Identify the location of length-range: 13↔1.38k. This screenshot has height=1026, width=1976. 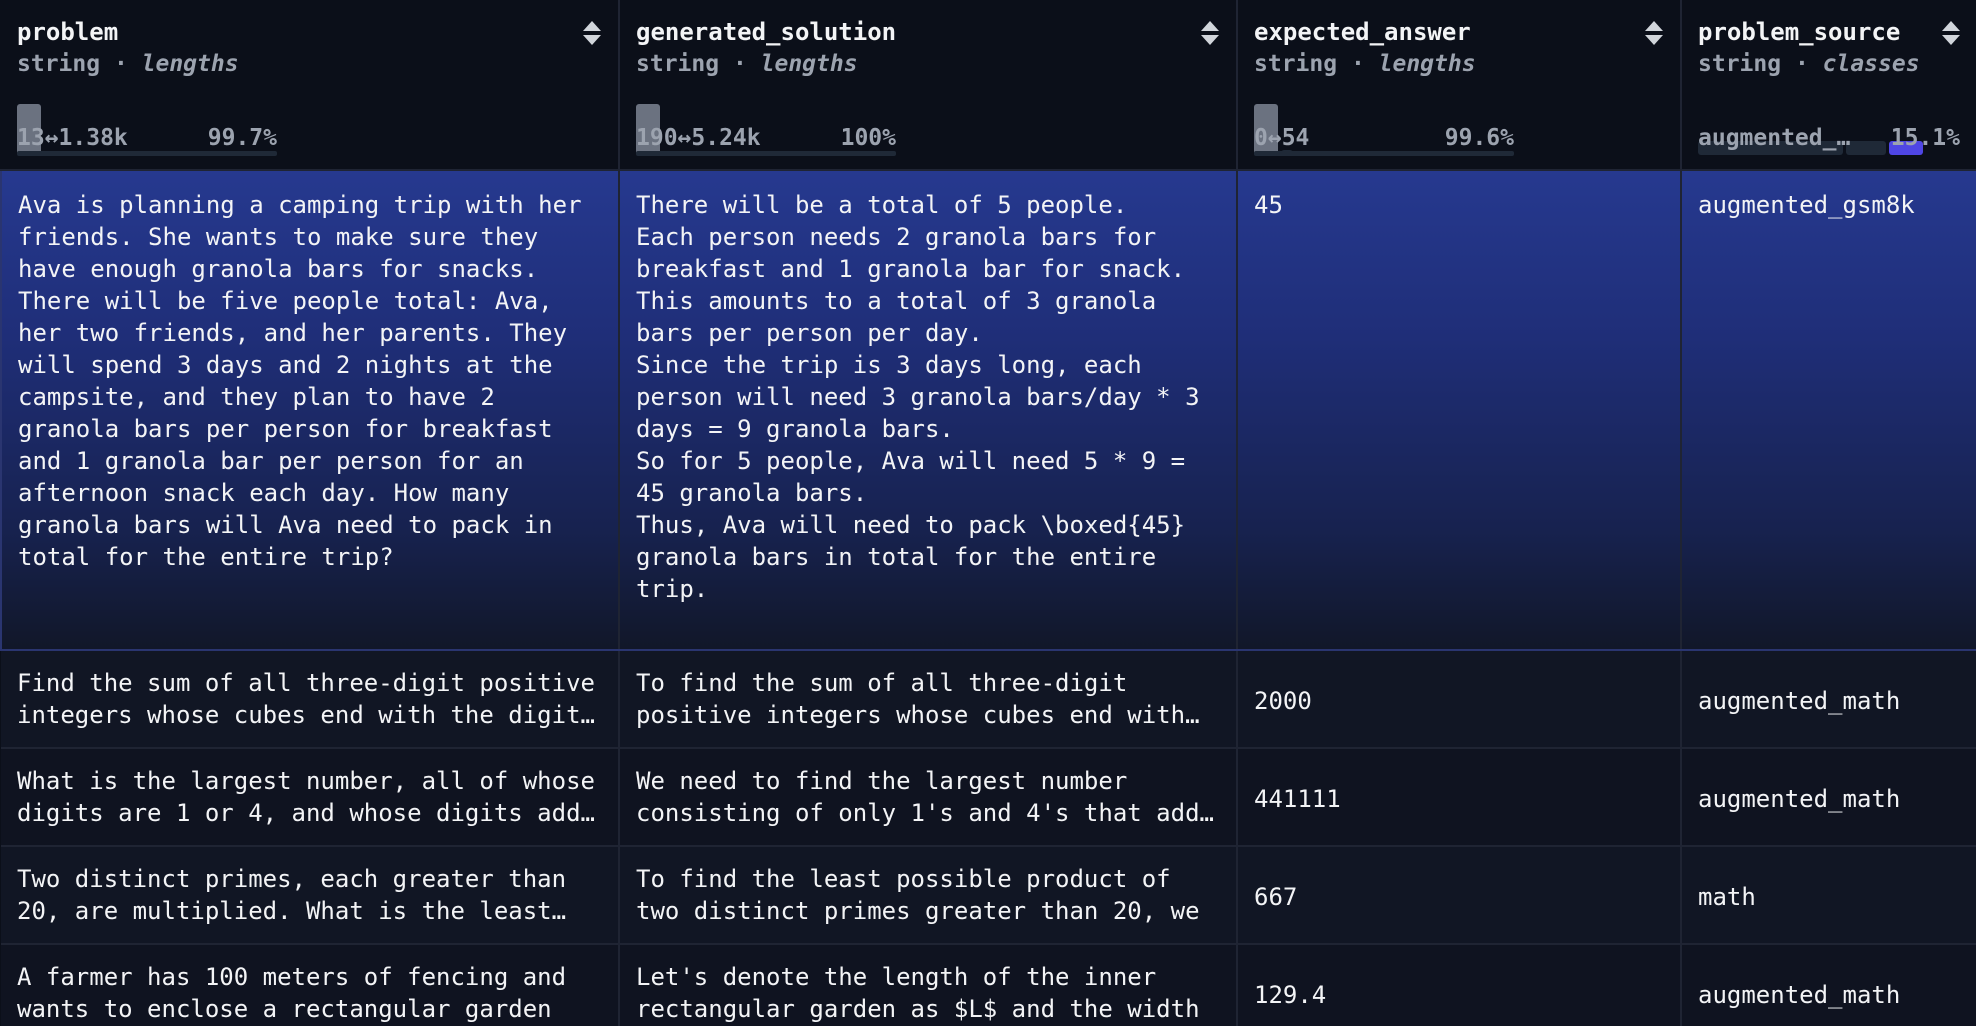
(72, 138).